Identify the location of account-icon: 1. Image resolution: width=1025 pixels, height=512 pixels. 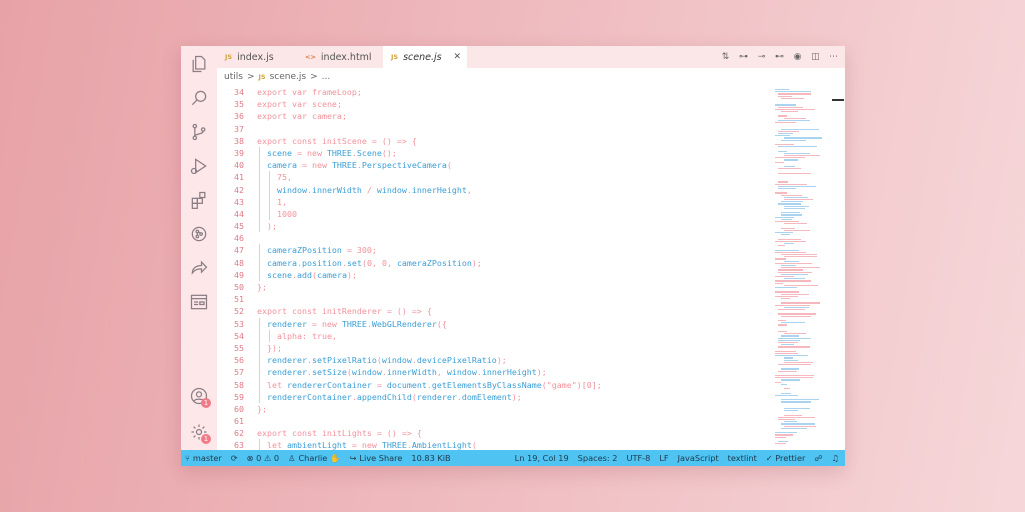
(199, 396).